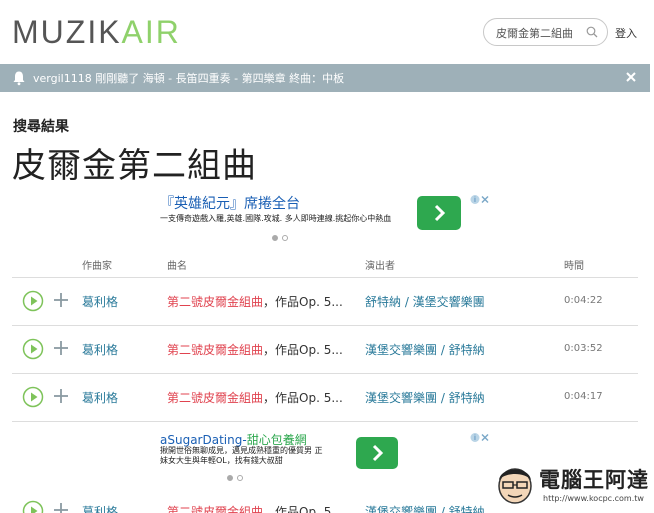  Describe the element at coordinates (594, 480) in the screenshot. I see `watermark-text: 電腦王阿達` at that location.